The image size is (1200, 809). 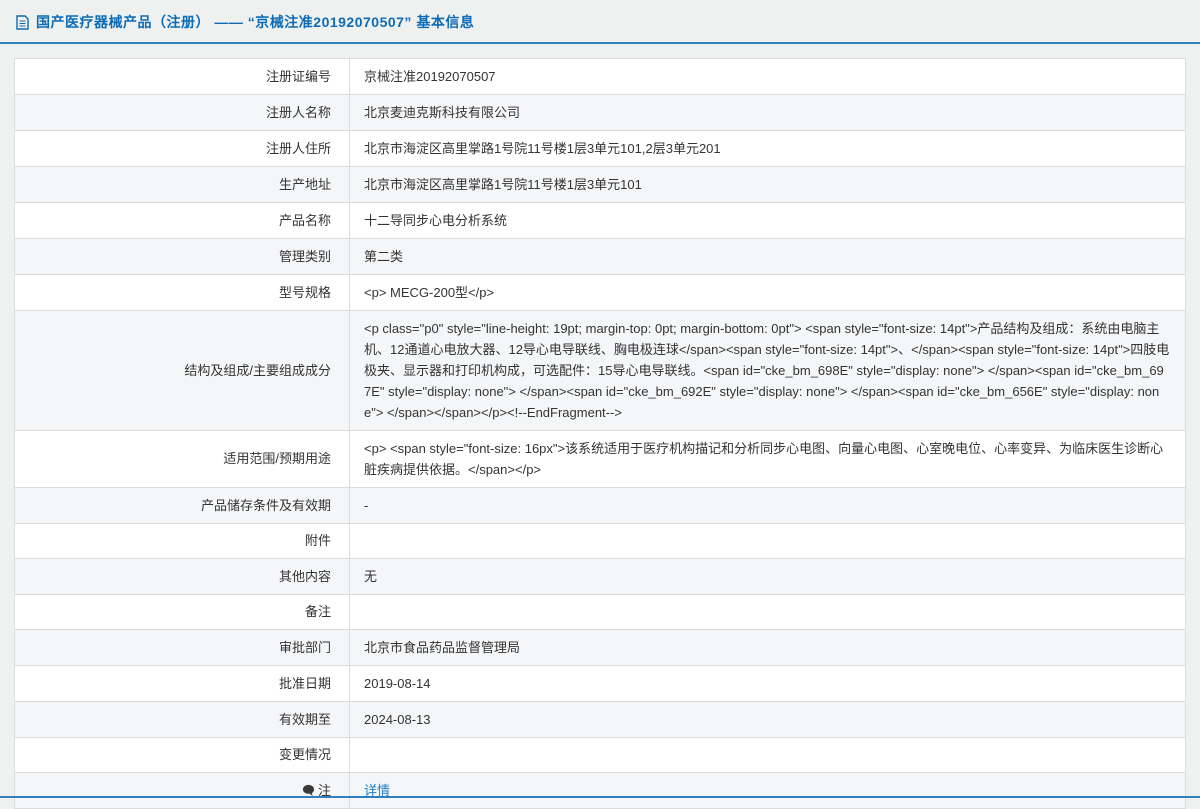 What do you see at coordinates (767, 148) in the screenshot?
I see `row-value: 北京市海淀区高里掌路1号院11号楼1层3单元101,2层3单元201` at bounding box center [767, 148].